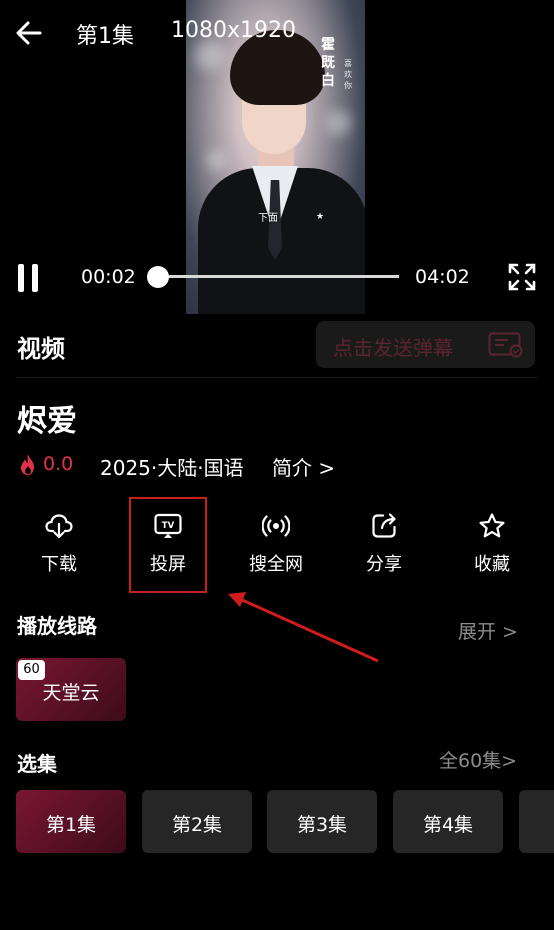 Image resolution: width=554 pixels, height=930 pixels. I want to click on episode-list: 第1集 第2集 第3集 第4集, so click(285, 822).